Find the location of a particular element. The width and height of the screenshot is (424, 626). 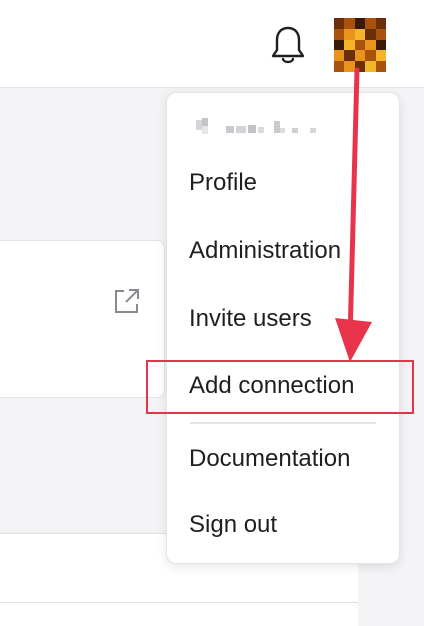

menu-divider is located at coordinates (283, 423).